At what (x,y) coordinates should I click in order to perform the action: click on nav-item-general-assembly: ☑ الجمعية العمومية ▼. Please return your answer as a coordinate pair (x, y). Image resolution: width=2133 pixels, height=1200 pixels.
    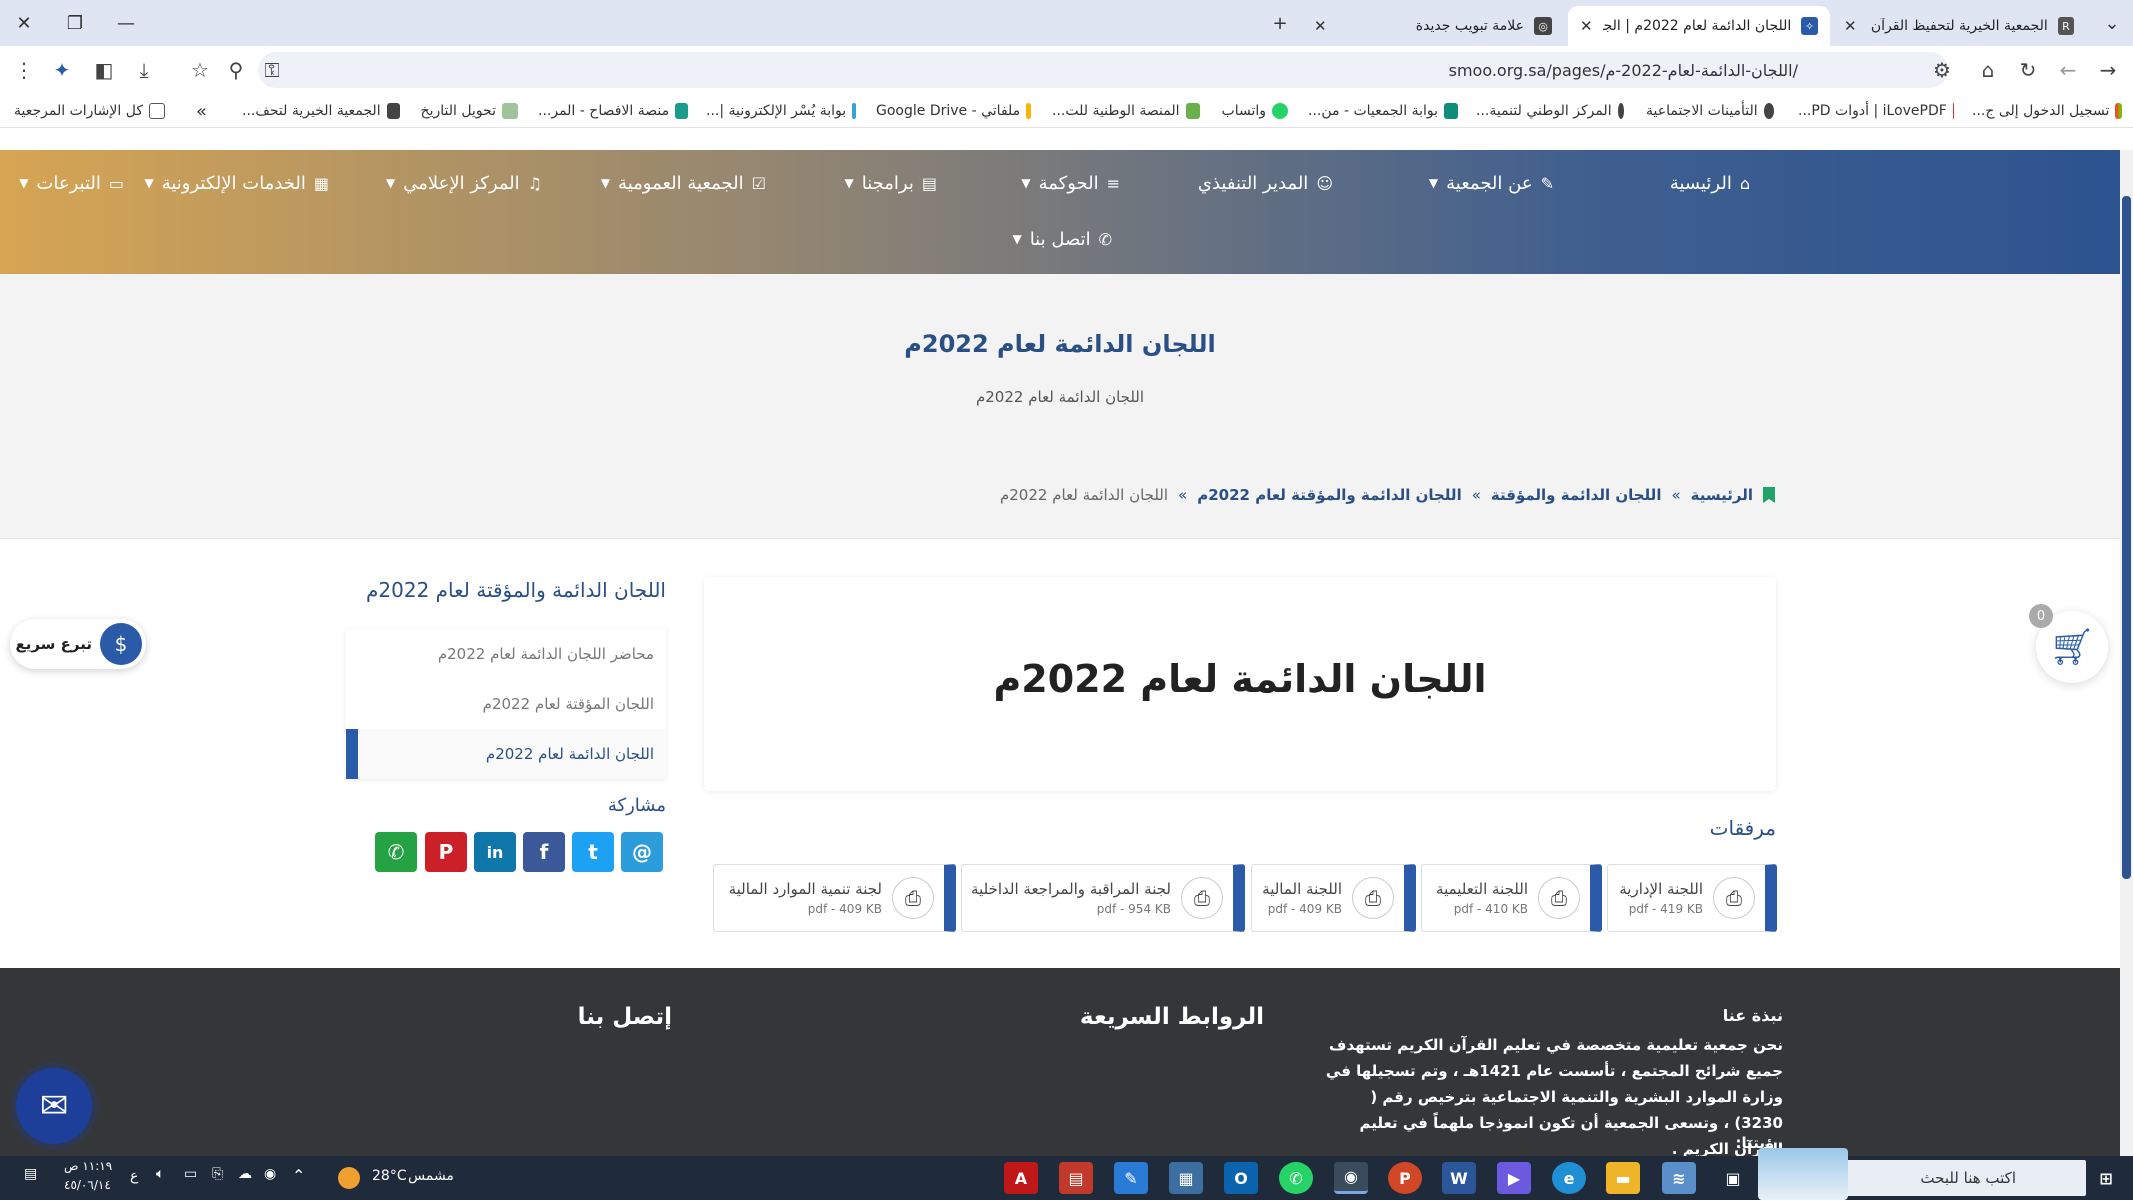
    Looking at the image, I should click on (683, 183).